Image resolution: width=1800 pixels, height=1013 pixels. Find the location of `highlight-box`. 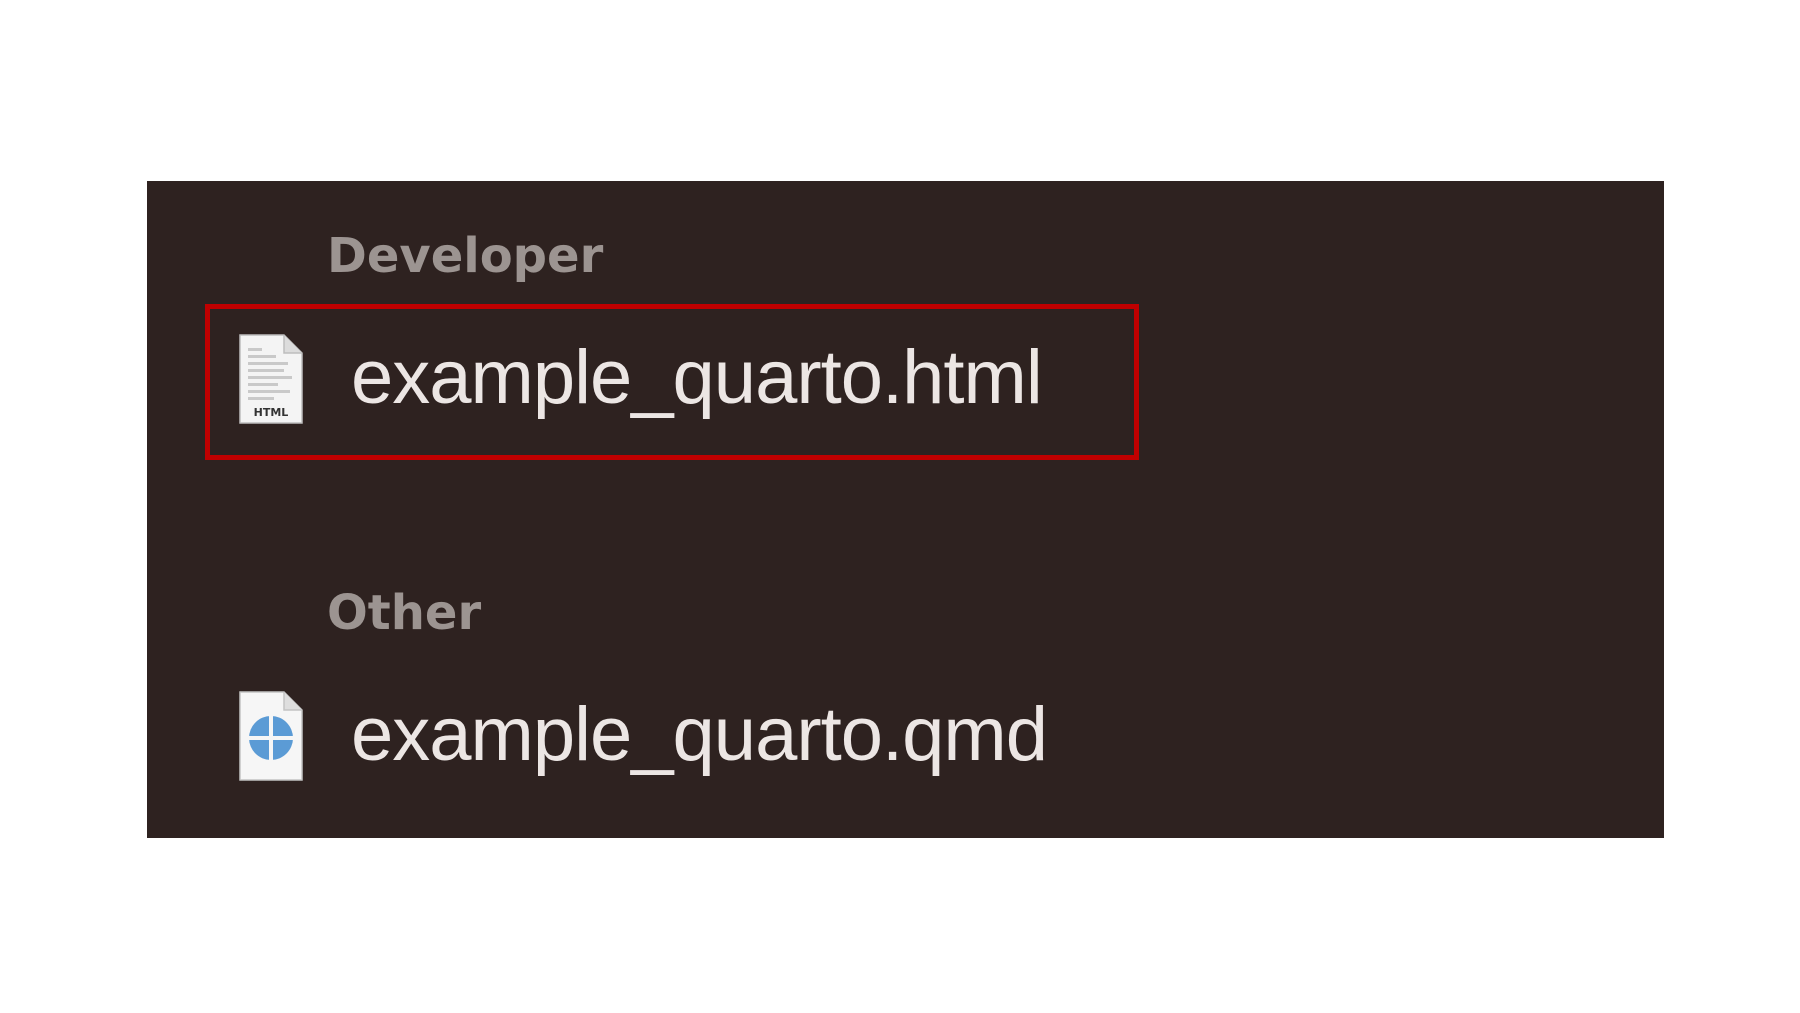

highlight-box is located at coordinates (672, 382).